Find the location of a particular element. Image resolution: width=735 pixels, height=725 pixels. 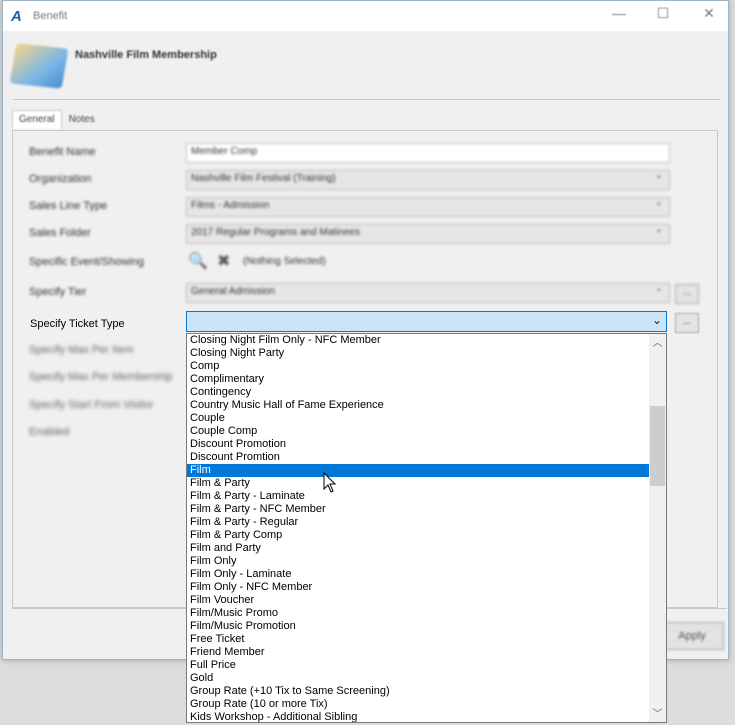

dropdown-option: Film & Party - Regular is located at coordinates (426, 522).